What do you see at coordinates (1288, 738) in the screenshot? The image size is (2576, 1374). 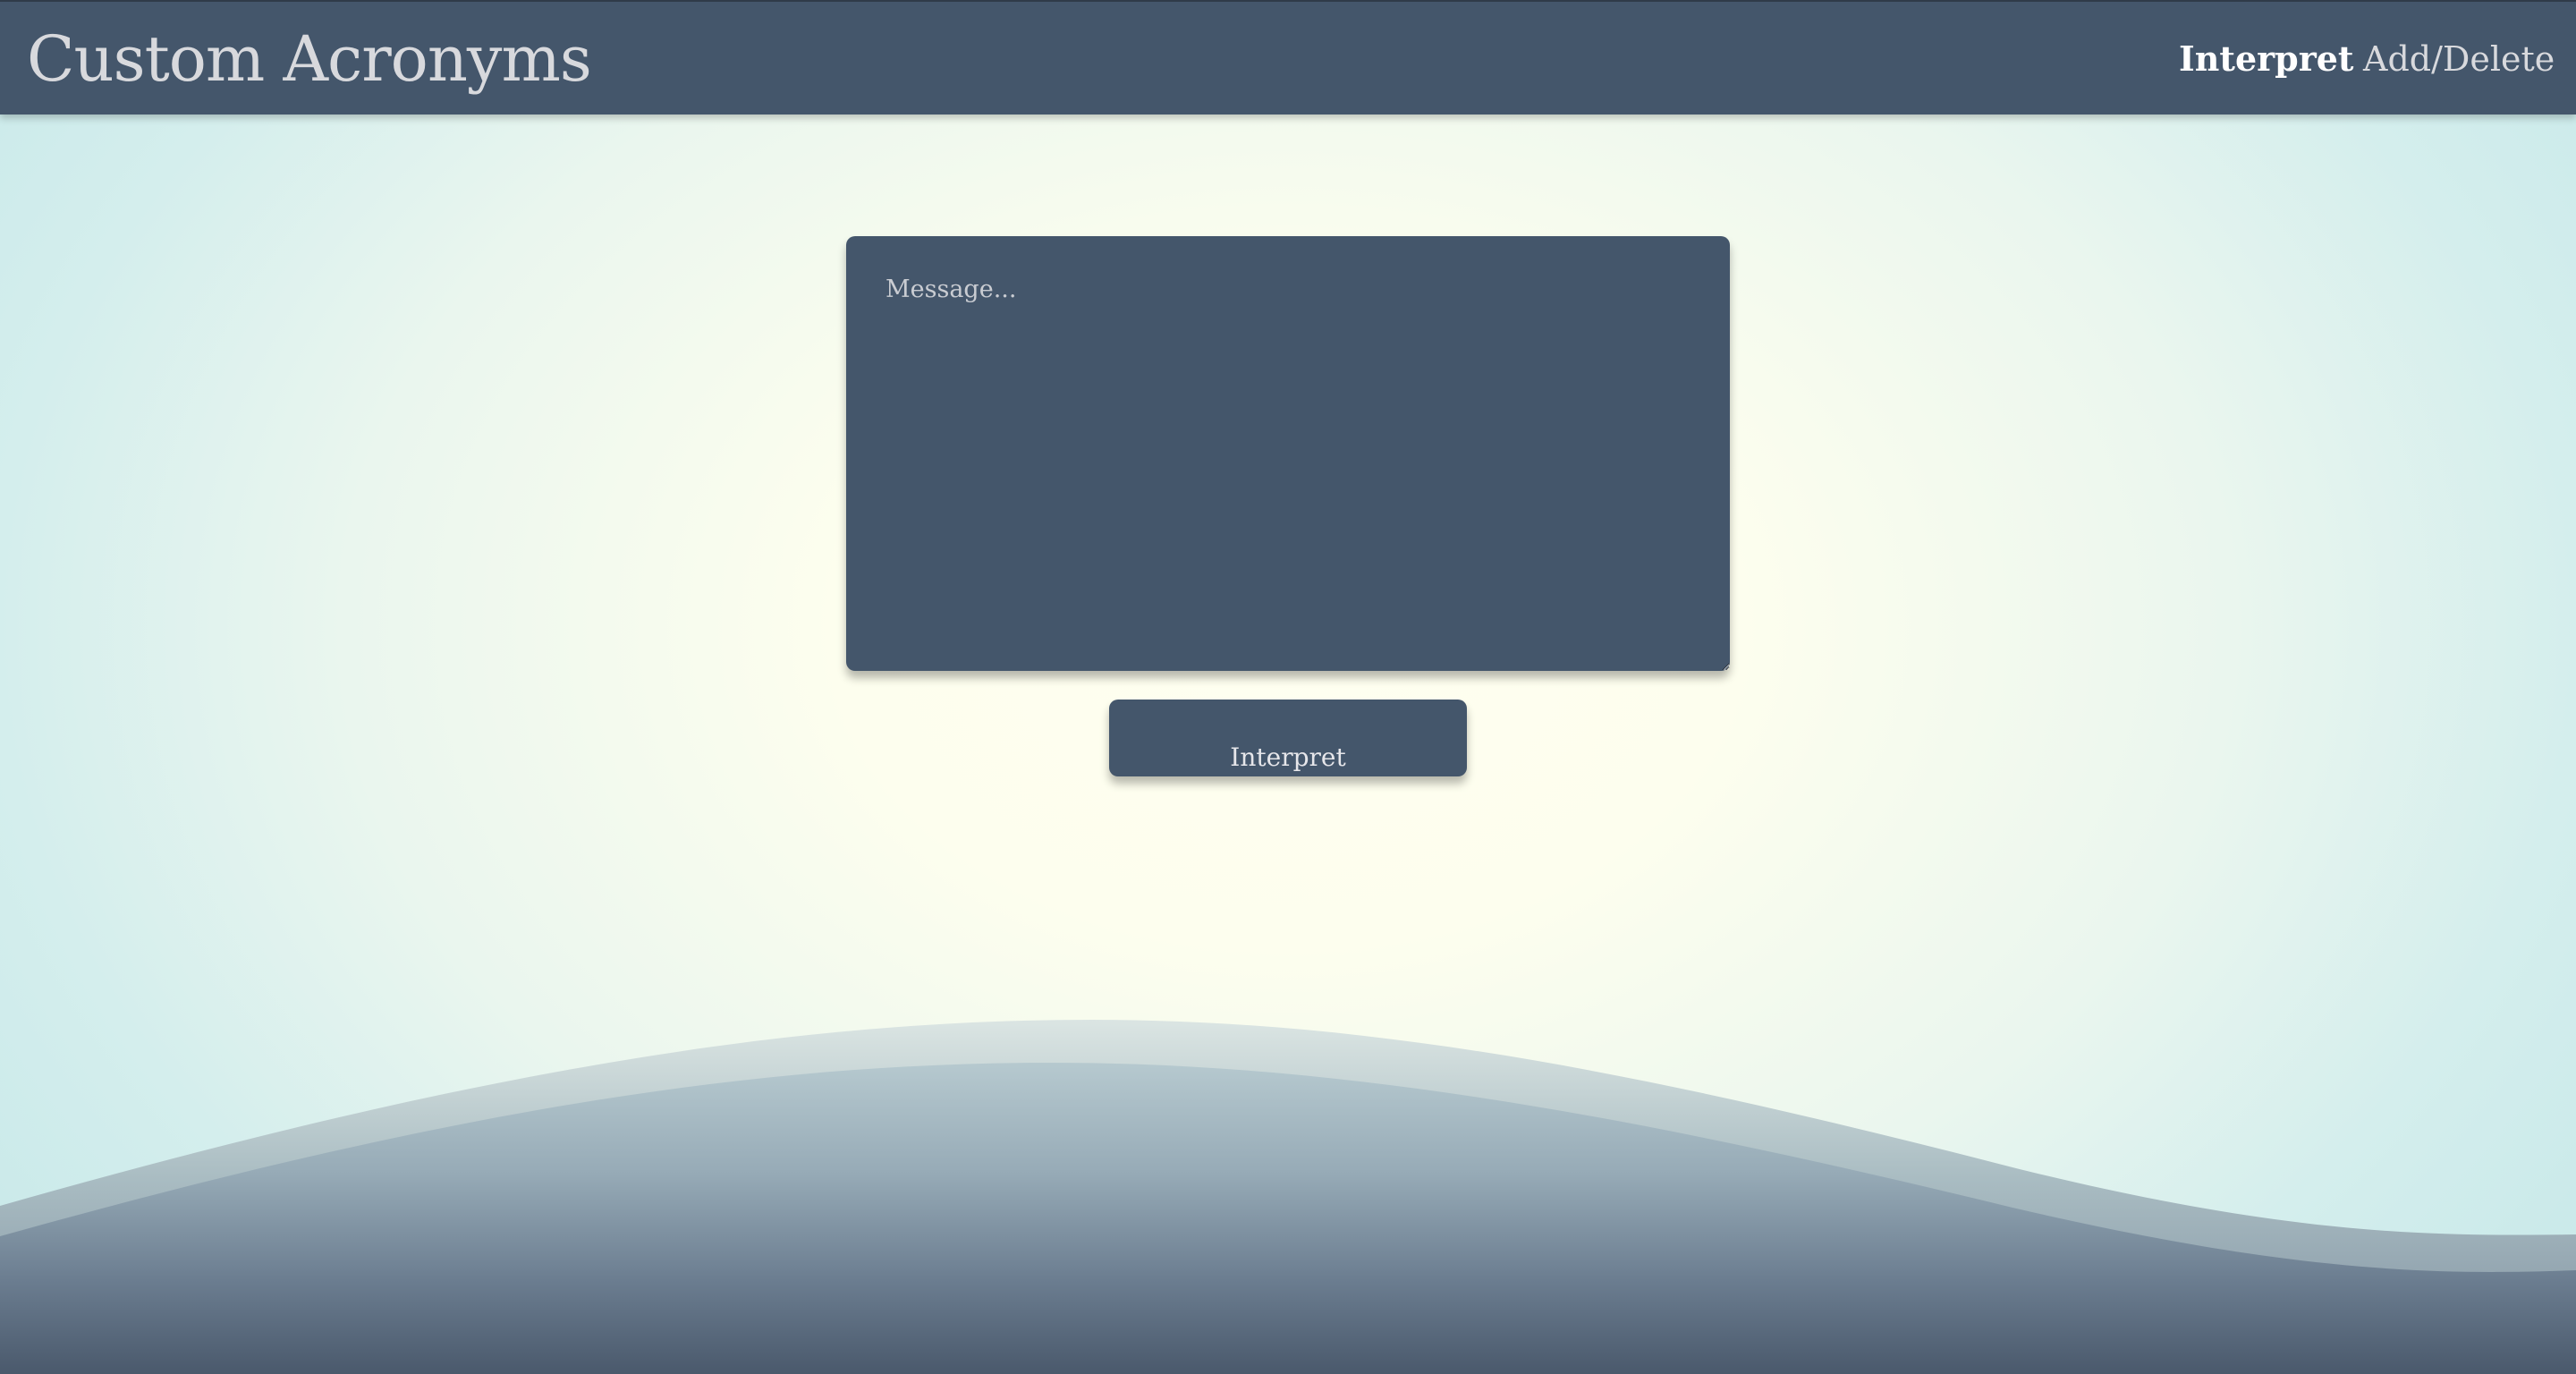 I see `interpret-button: Interpret` at bounding box center [1288, 738].